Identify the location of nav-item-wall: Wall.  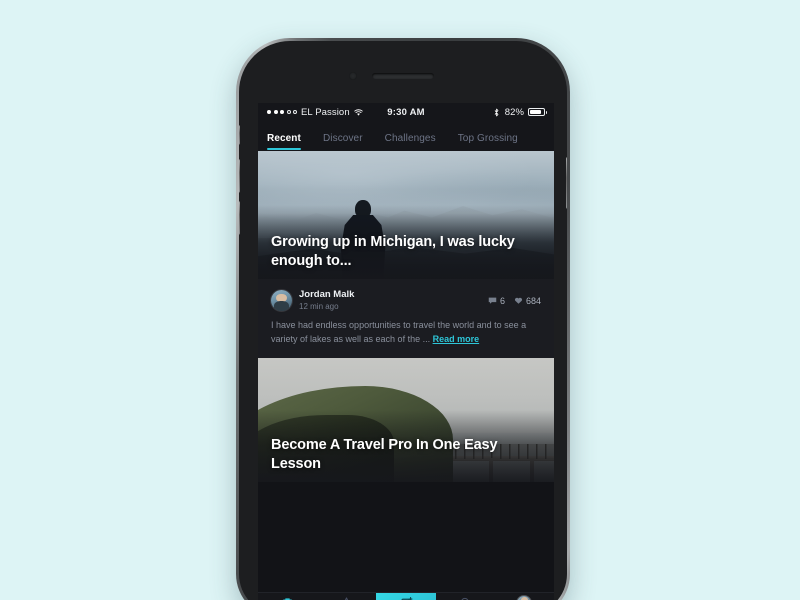
(287, 596).